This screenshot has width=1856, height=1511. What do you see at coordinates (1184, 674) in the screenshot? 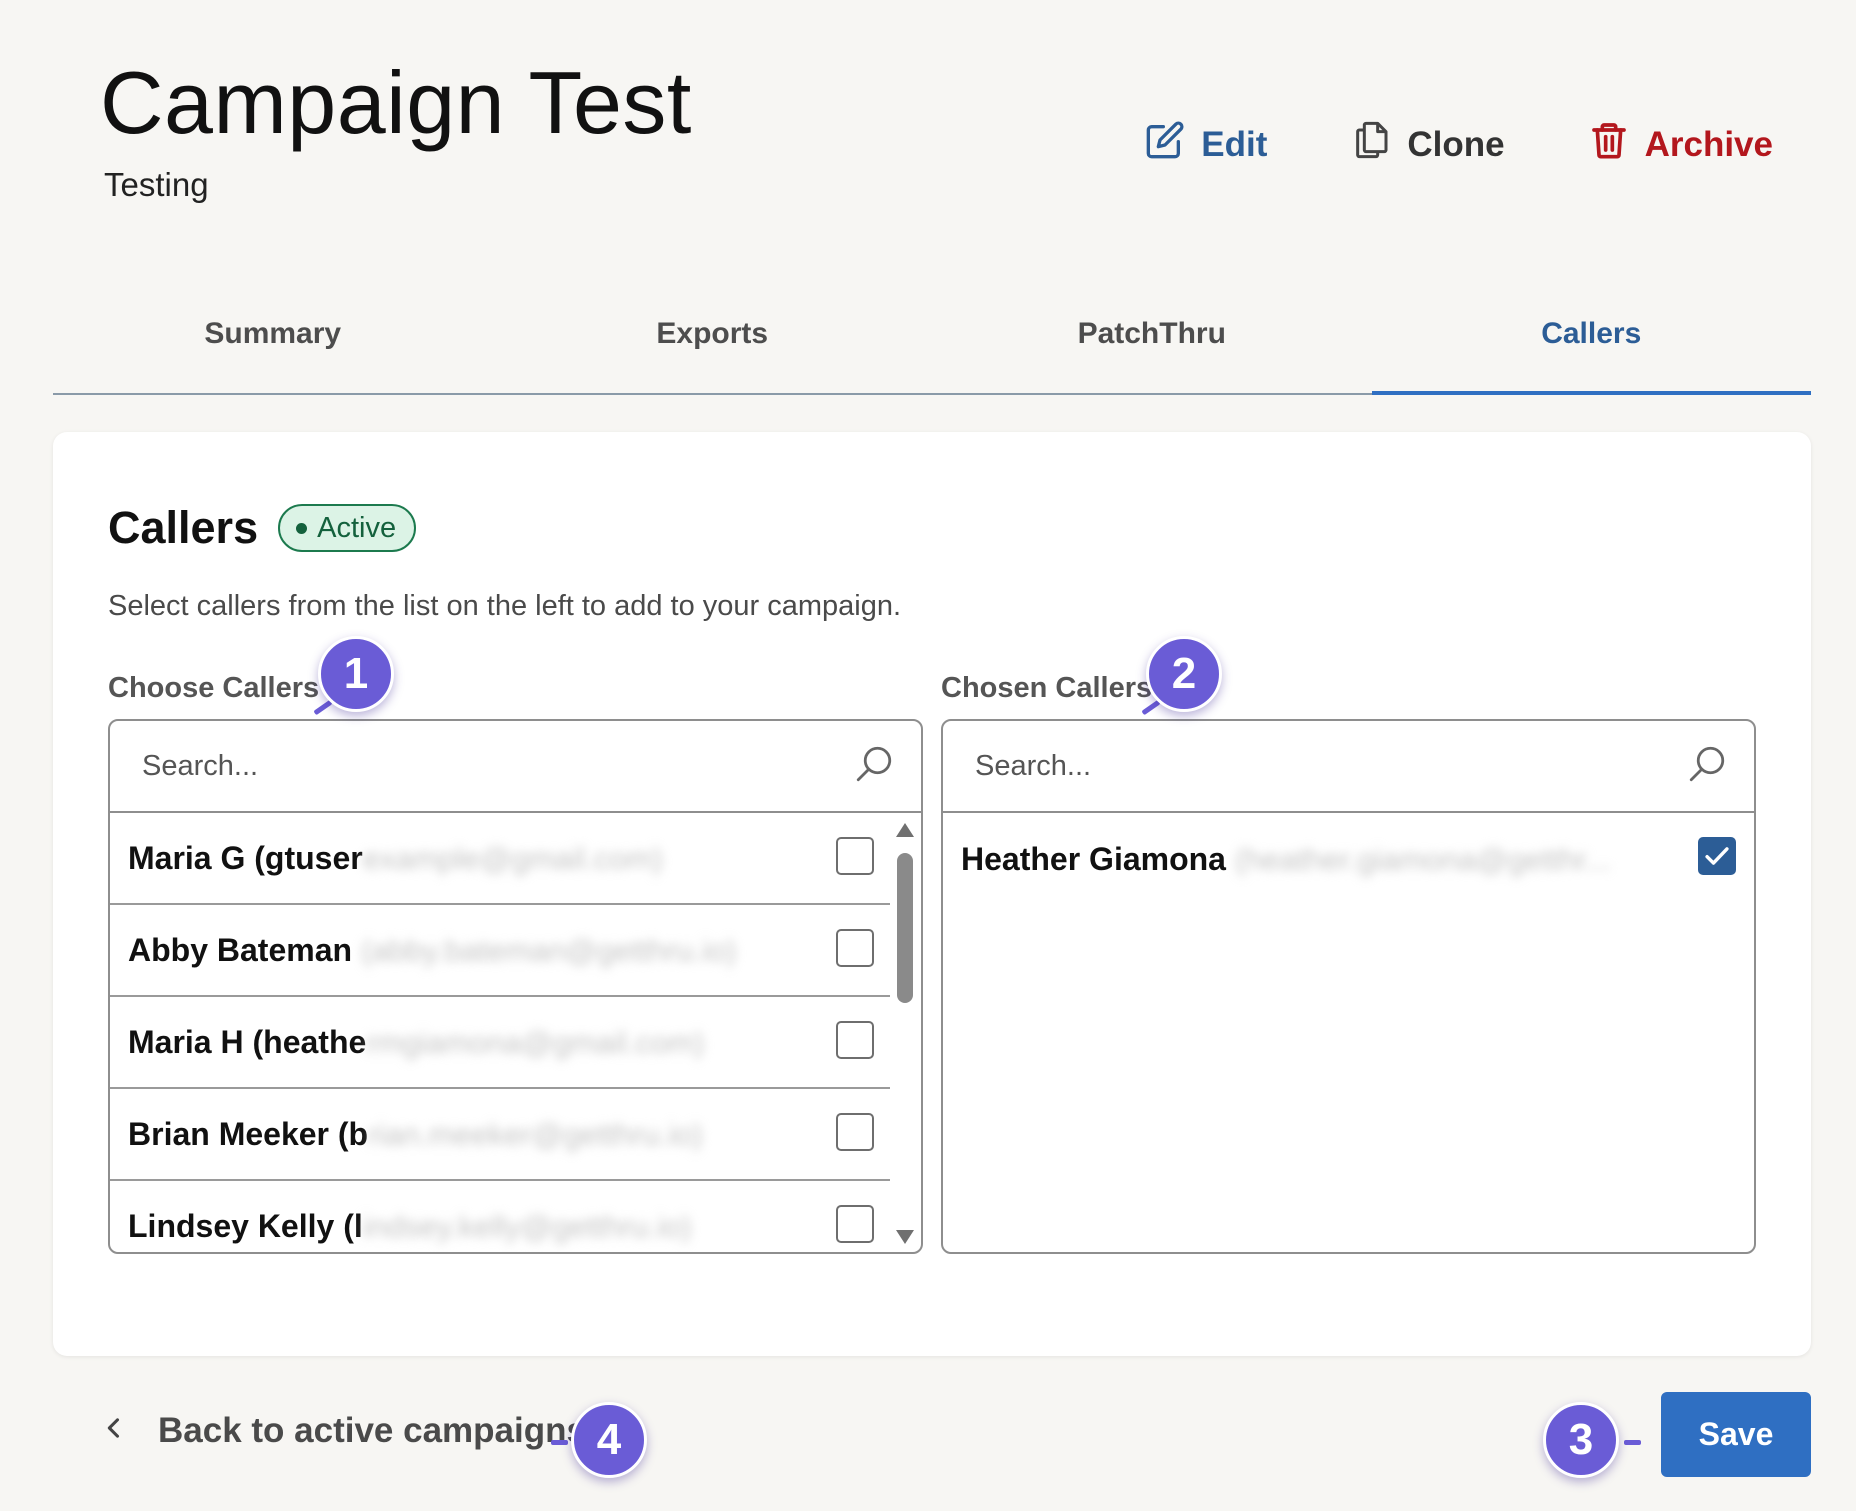
I see `annotation-marker-2: 2` at bounding box center [1184, 674].